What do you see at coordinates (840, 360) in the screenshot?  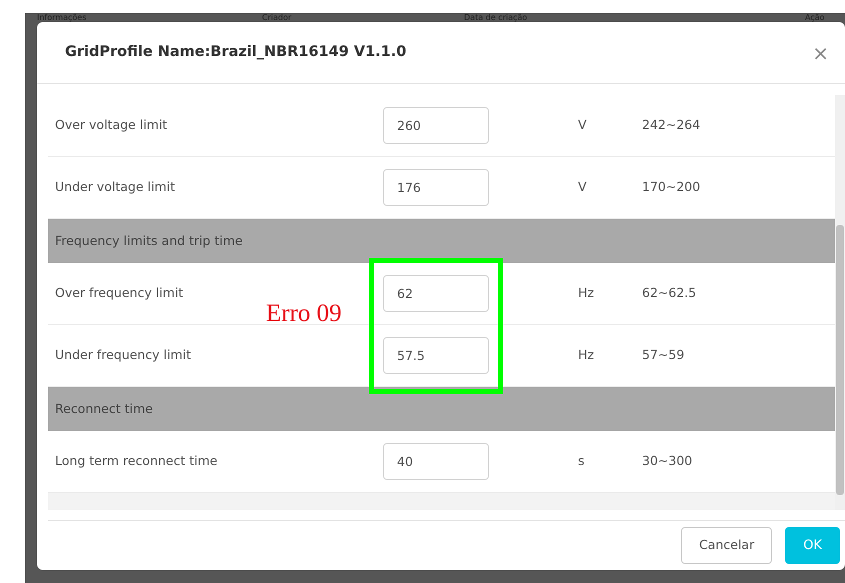 I see `scrollbar-thumb` at bounding box center [840, 360].